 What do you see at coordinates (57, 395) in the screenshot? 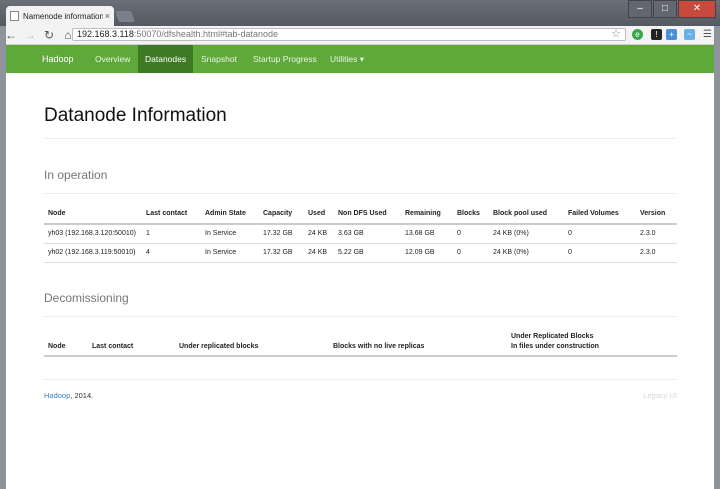
I see `hadoop-link: Hadoop` at bounding box center [57, 395].